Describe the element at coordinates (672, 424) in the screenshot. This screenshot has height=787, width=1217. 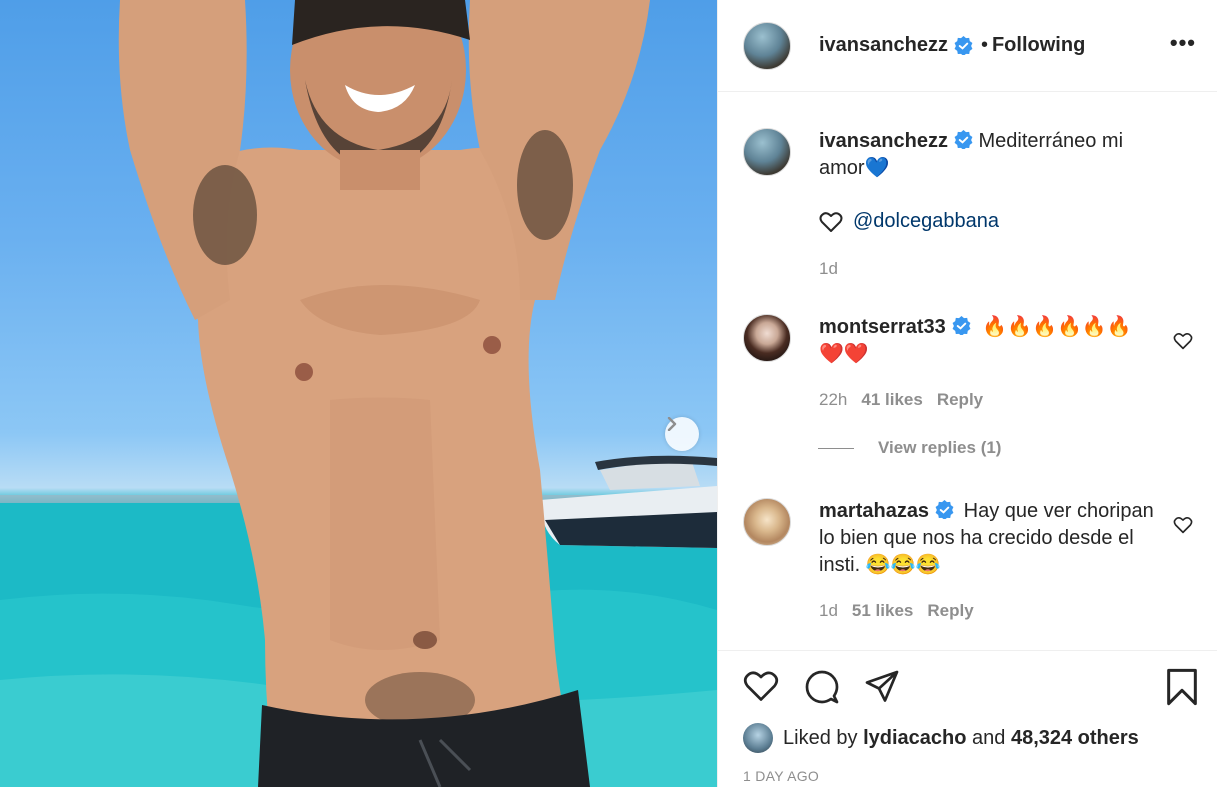
I see `chevron-right-icon` at that location.